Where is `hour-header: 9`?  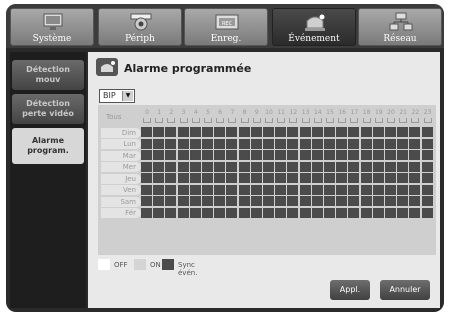 hour-header: 9 is located at coordinates (257, 118).